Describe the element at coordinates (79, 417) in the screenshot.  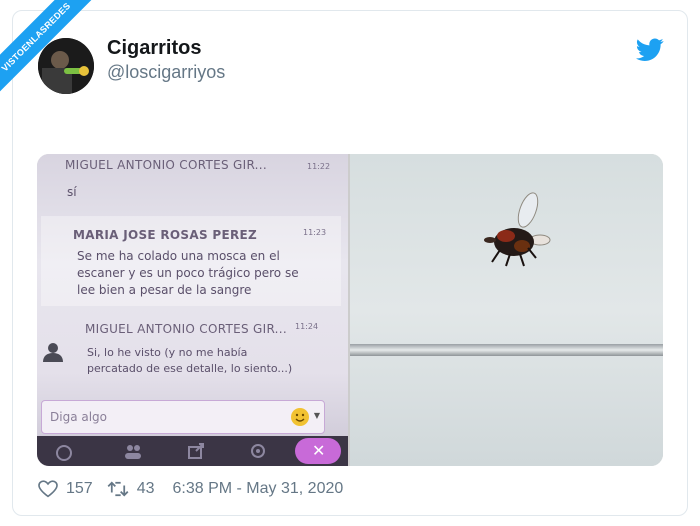
I see `chat-input-placeholder: Diga algo` at that location.